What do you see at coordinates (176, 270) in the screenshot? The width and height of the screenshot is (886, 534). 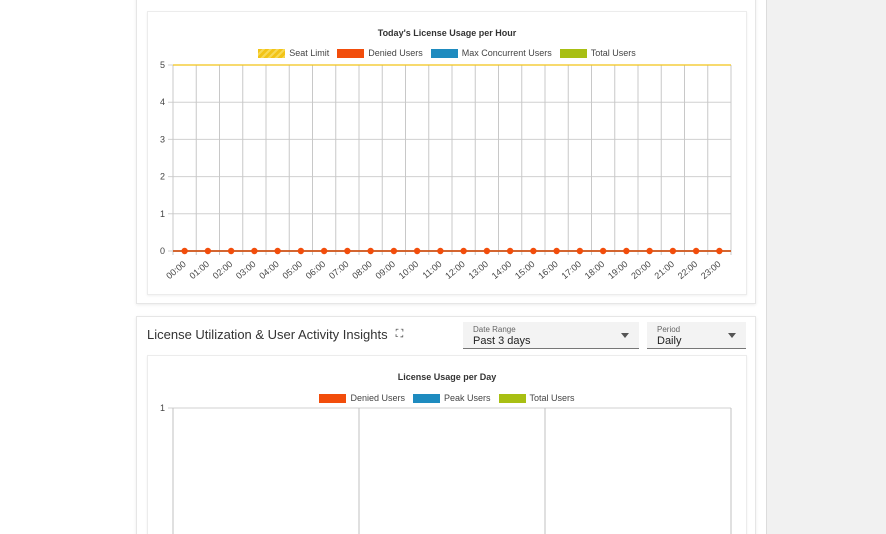 I see `x-tick-label: 00:00` at bounding box center [176, 270].